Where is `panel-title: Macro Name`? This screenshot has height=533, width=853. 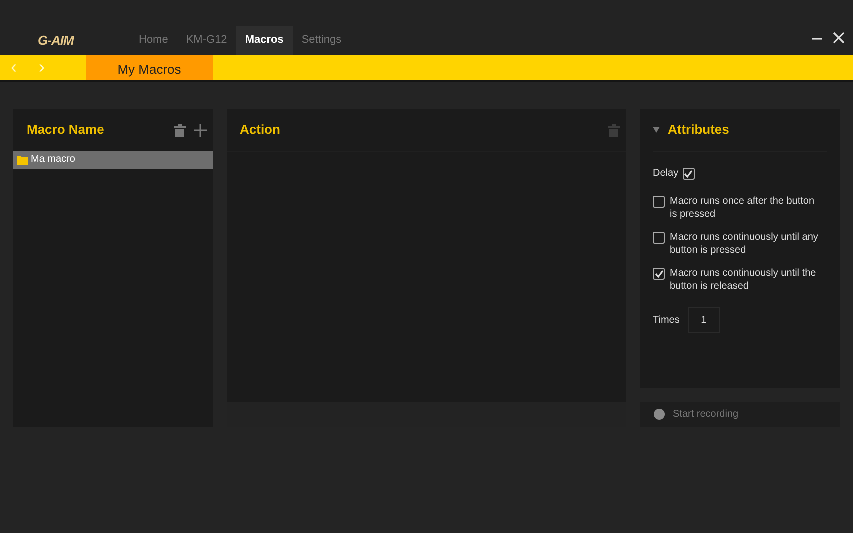 panel-title: Macro Name is located at coordinates (66, 130).